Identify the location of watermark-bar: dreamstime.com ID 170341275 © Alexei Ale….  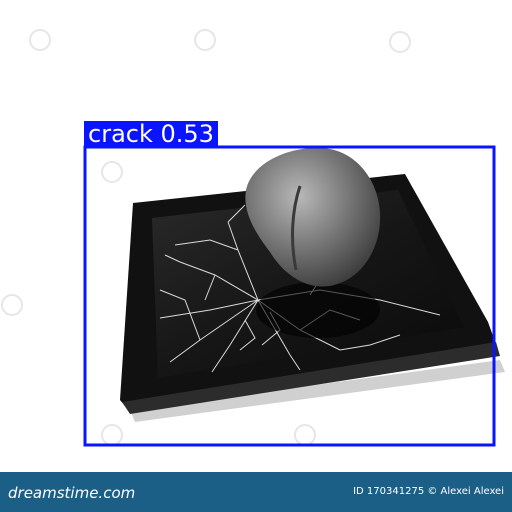
(256, 492).